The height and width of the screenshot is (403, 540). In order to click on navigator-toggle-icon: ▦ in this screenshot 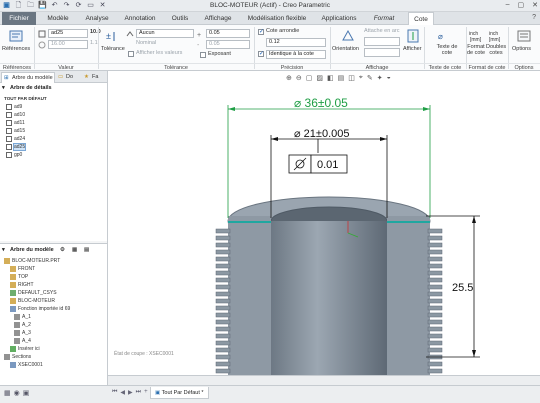, I will do `click(7, 393)`.